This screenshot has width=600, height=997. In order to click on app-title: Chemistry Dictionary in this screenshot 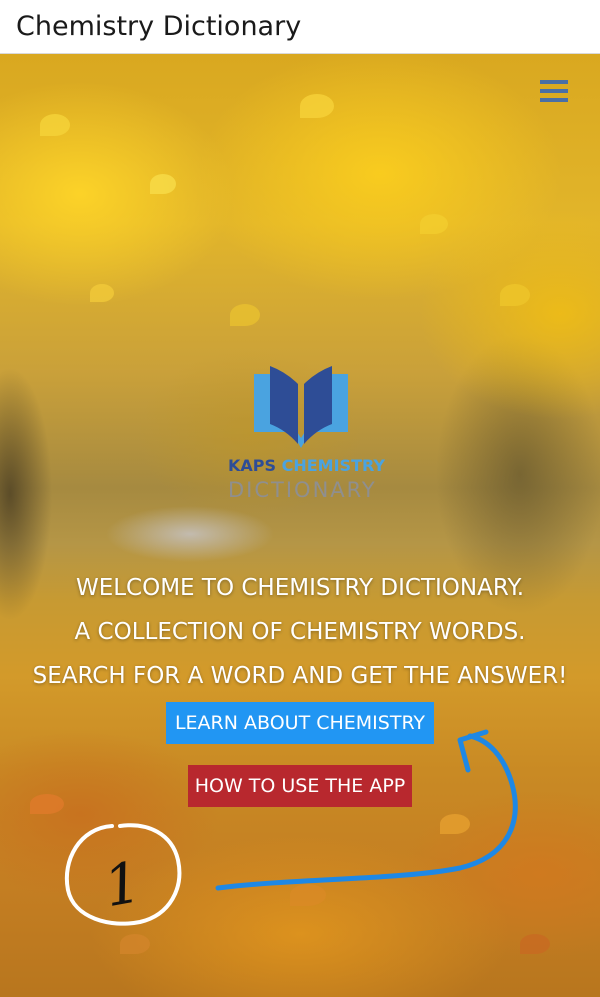, I will do `click(159, 26)`.